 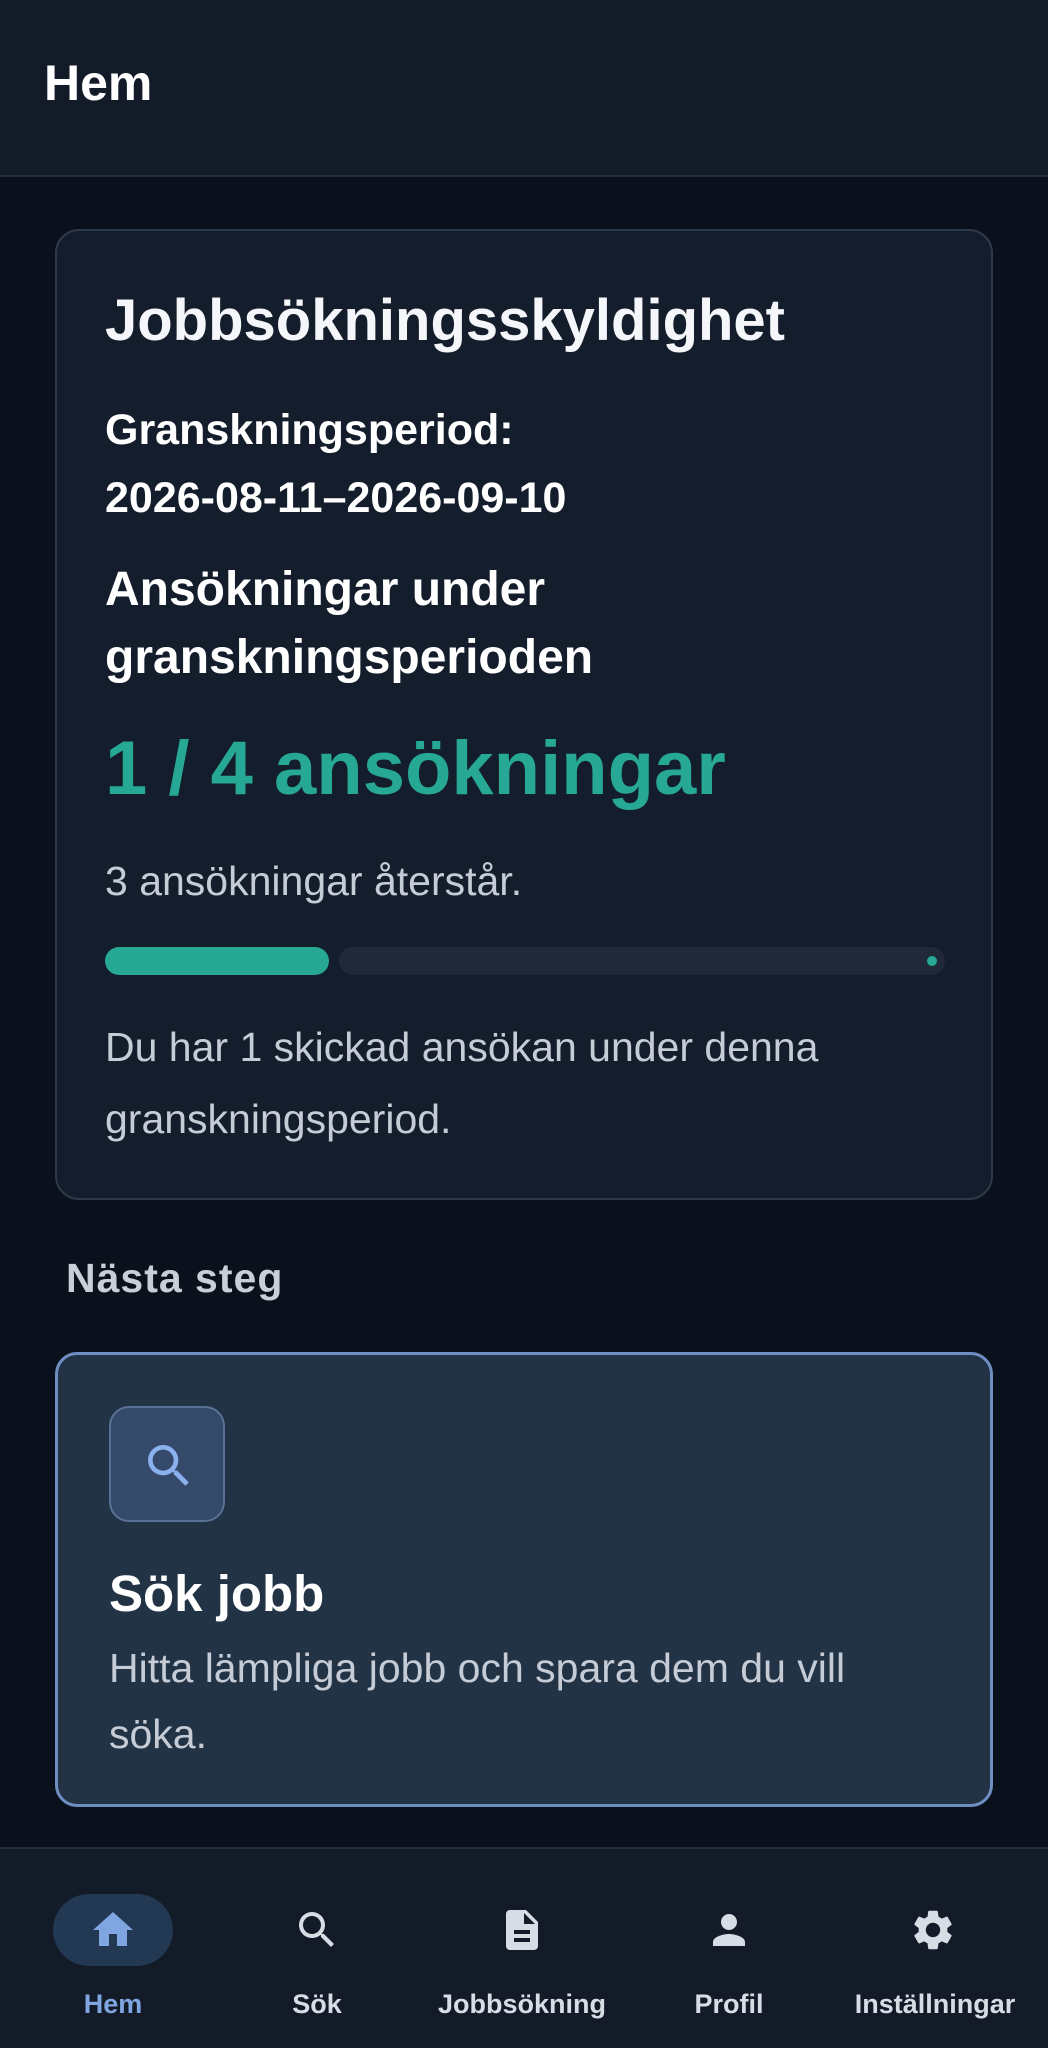 What do you see at coordinates (729, 2004) in the screenshot?
I see `nav-label-profile: Profil` at bounding box center [729, 2004].